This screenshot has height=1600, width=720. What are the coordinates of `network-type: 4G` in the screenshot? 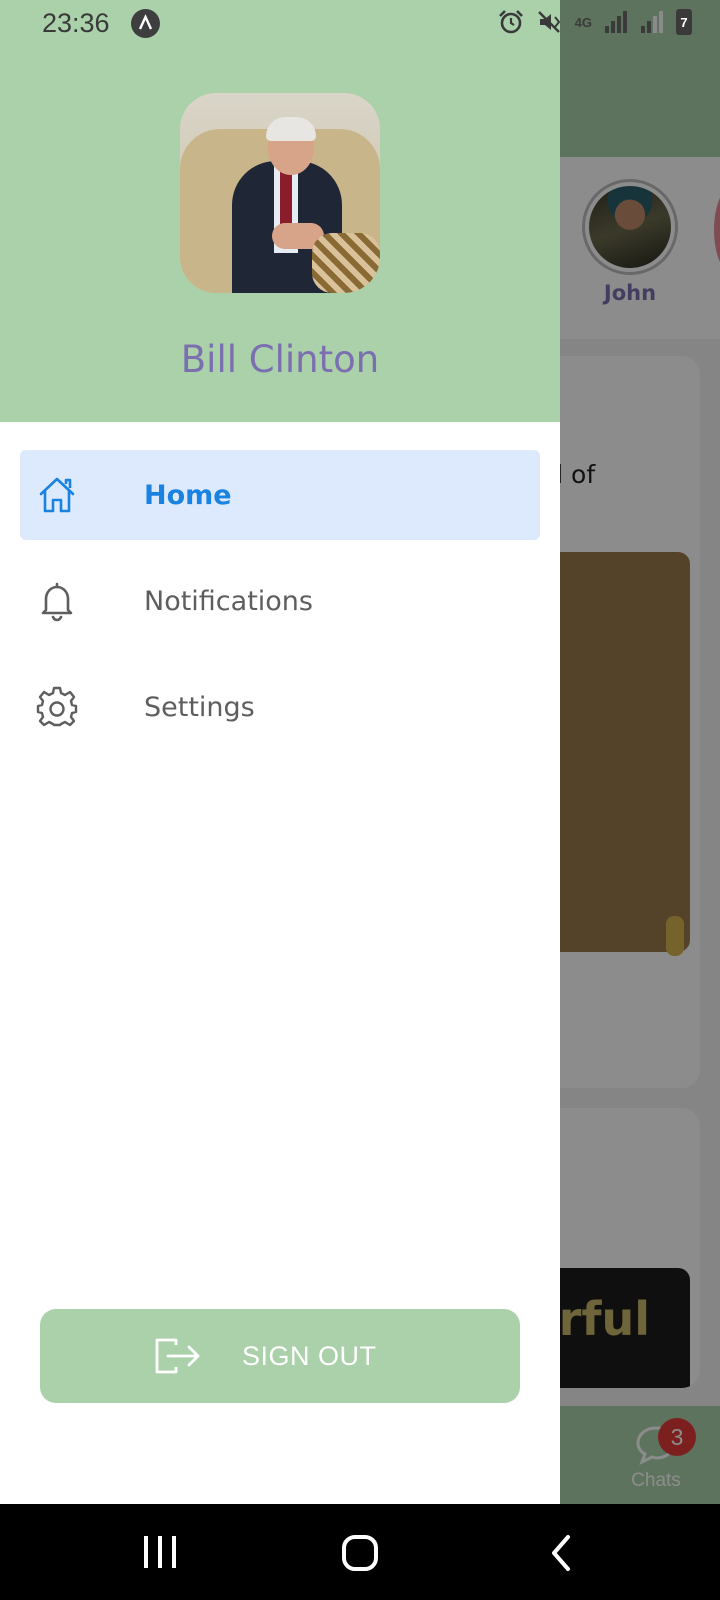 It's located at (583, 22).